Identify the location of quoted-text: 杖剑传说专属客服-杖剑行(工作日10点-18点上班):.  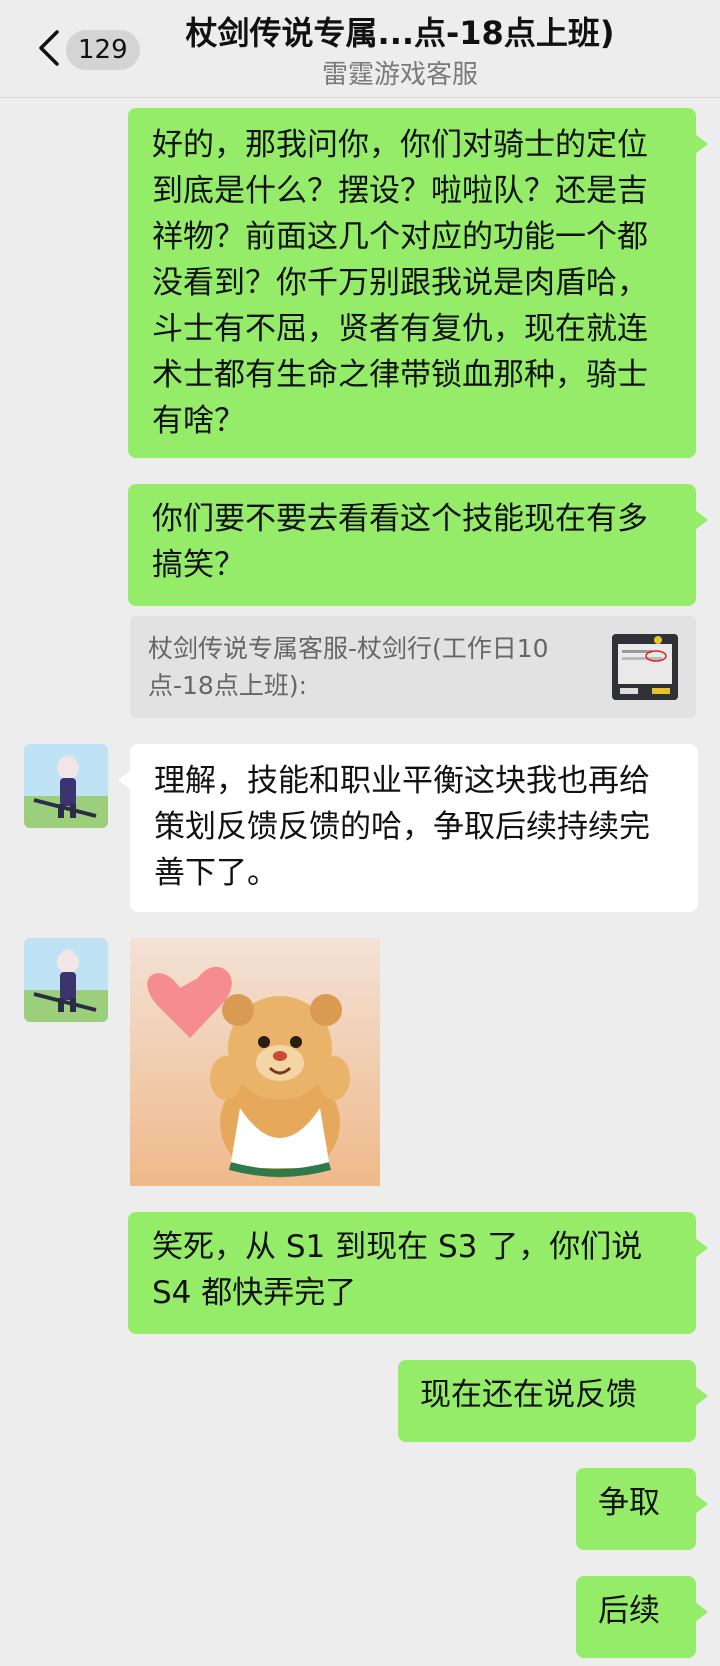
(348, 667).